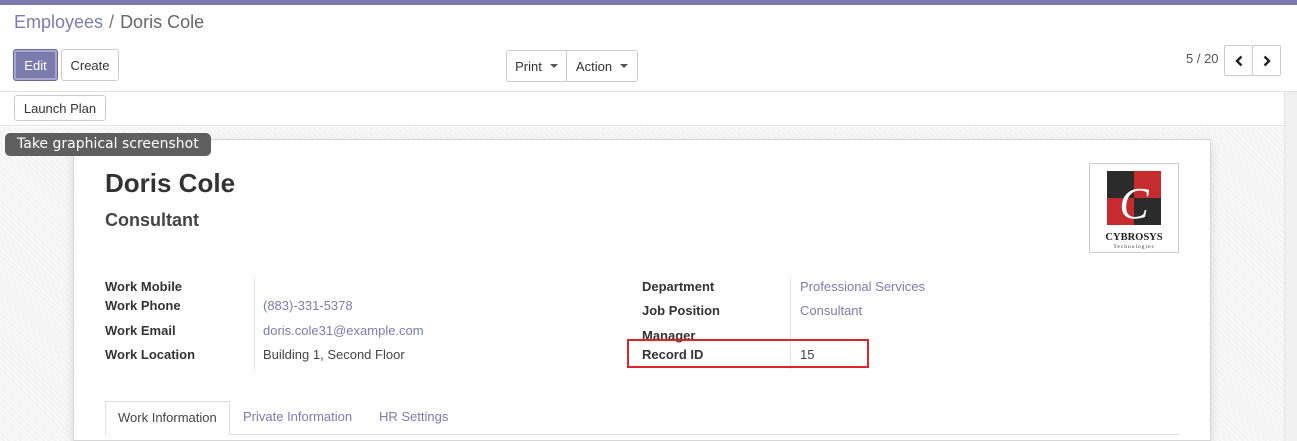  Describe the element at coordinates (60, 108) in the screenshot. I see `launch-plan-button: Launch Plan` at that location.